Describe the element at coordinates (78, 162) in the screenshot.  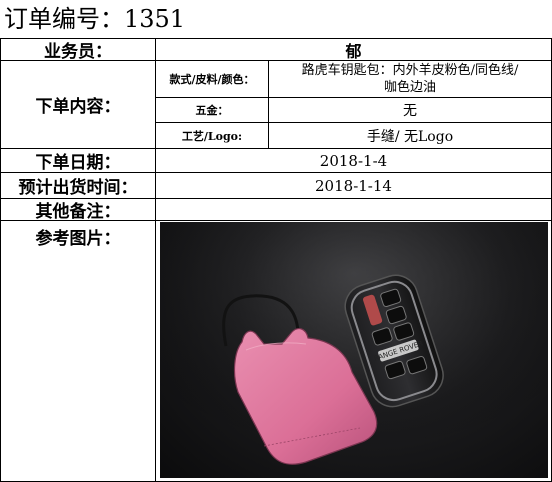
I see `order-date-label: 下单日期：` at that location.